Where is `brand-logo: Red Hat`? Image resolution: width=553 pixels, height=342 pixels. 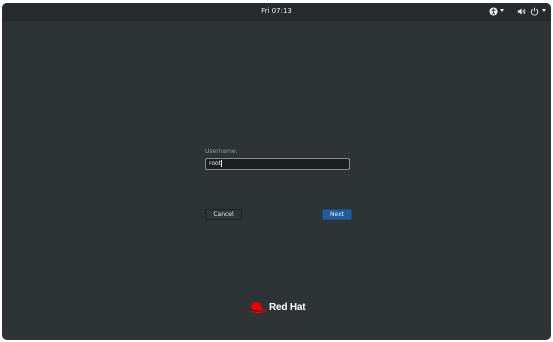 brand-logo: Red Hat is located at coordinates (286, 309).